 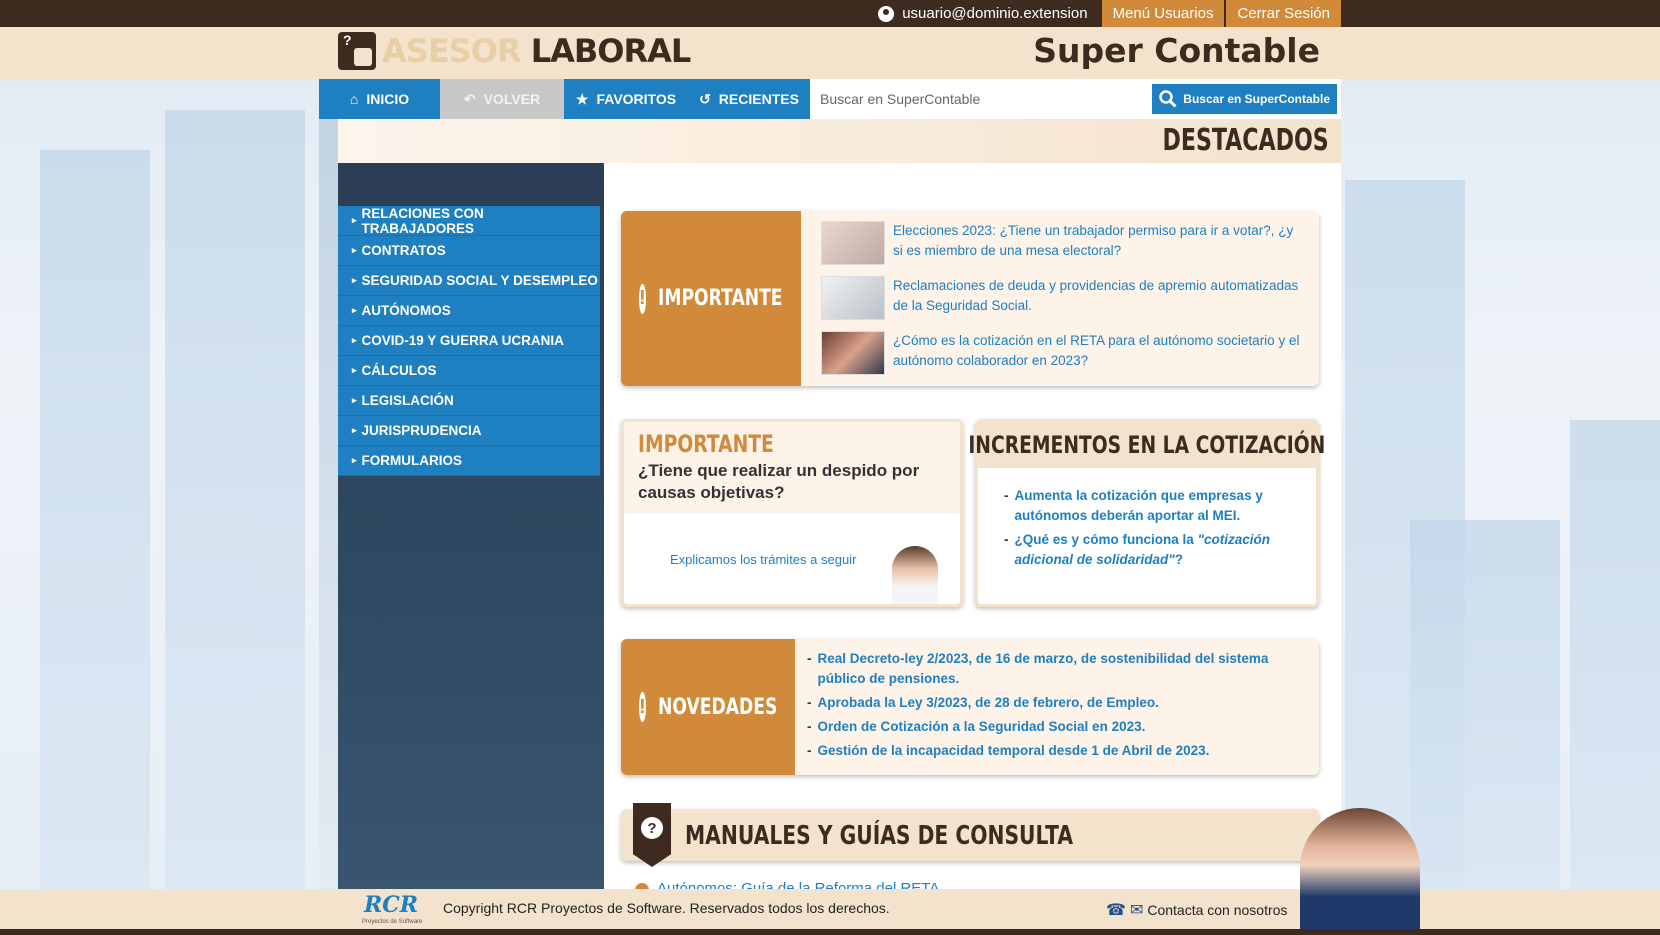 I want to click on rcr-logo: RCR, so click(x=391, y=905).